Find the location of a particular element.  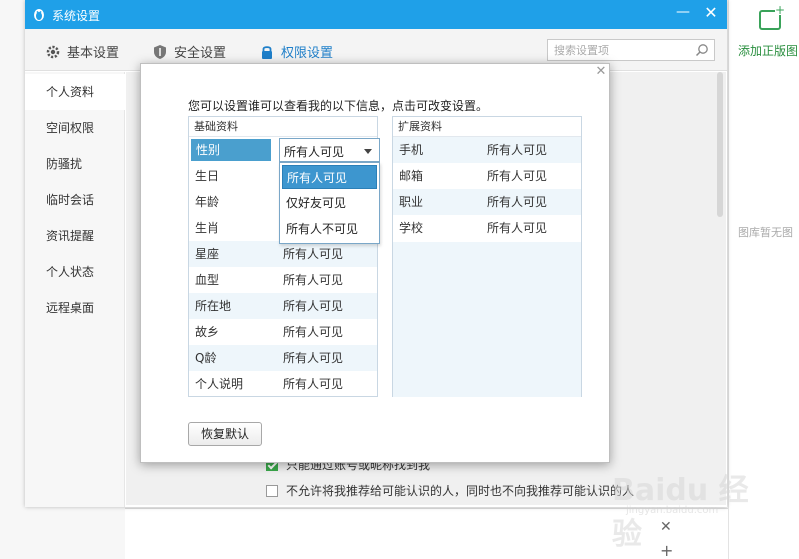

gear-icon is located at coordinates (53, 52).